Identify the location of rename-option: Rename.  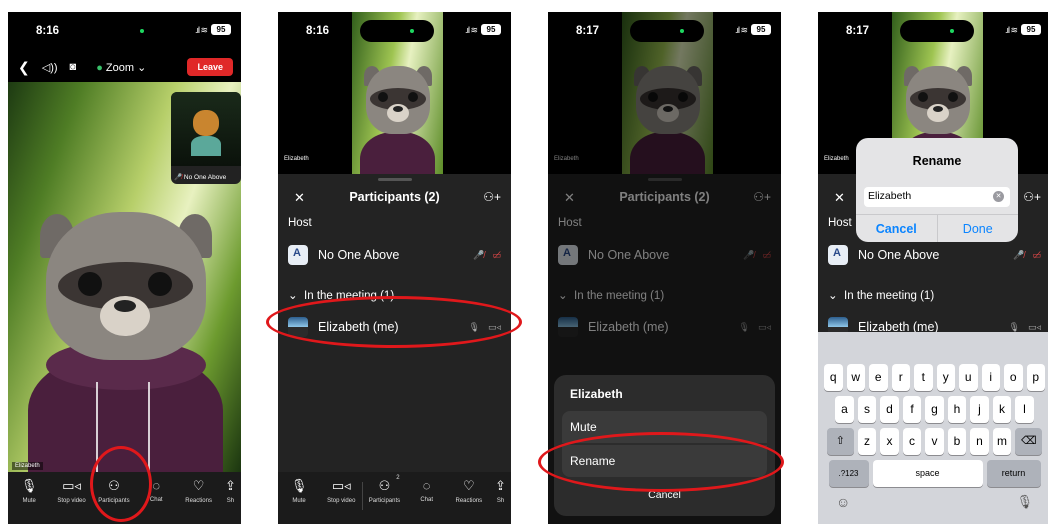
(664, 461).